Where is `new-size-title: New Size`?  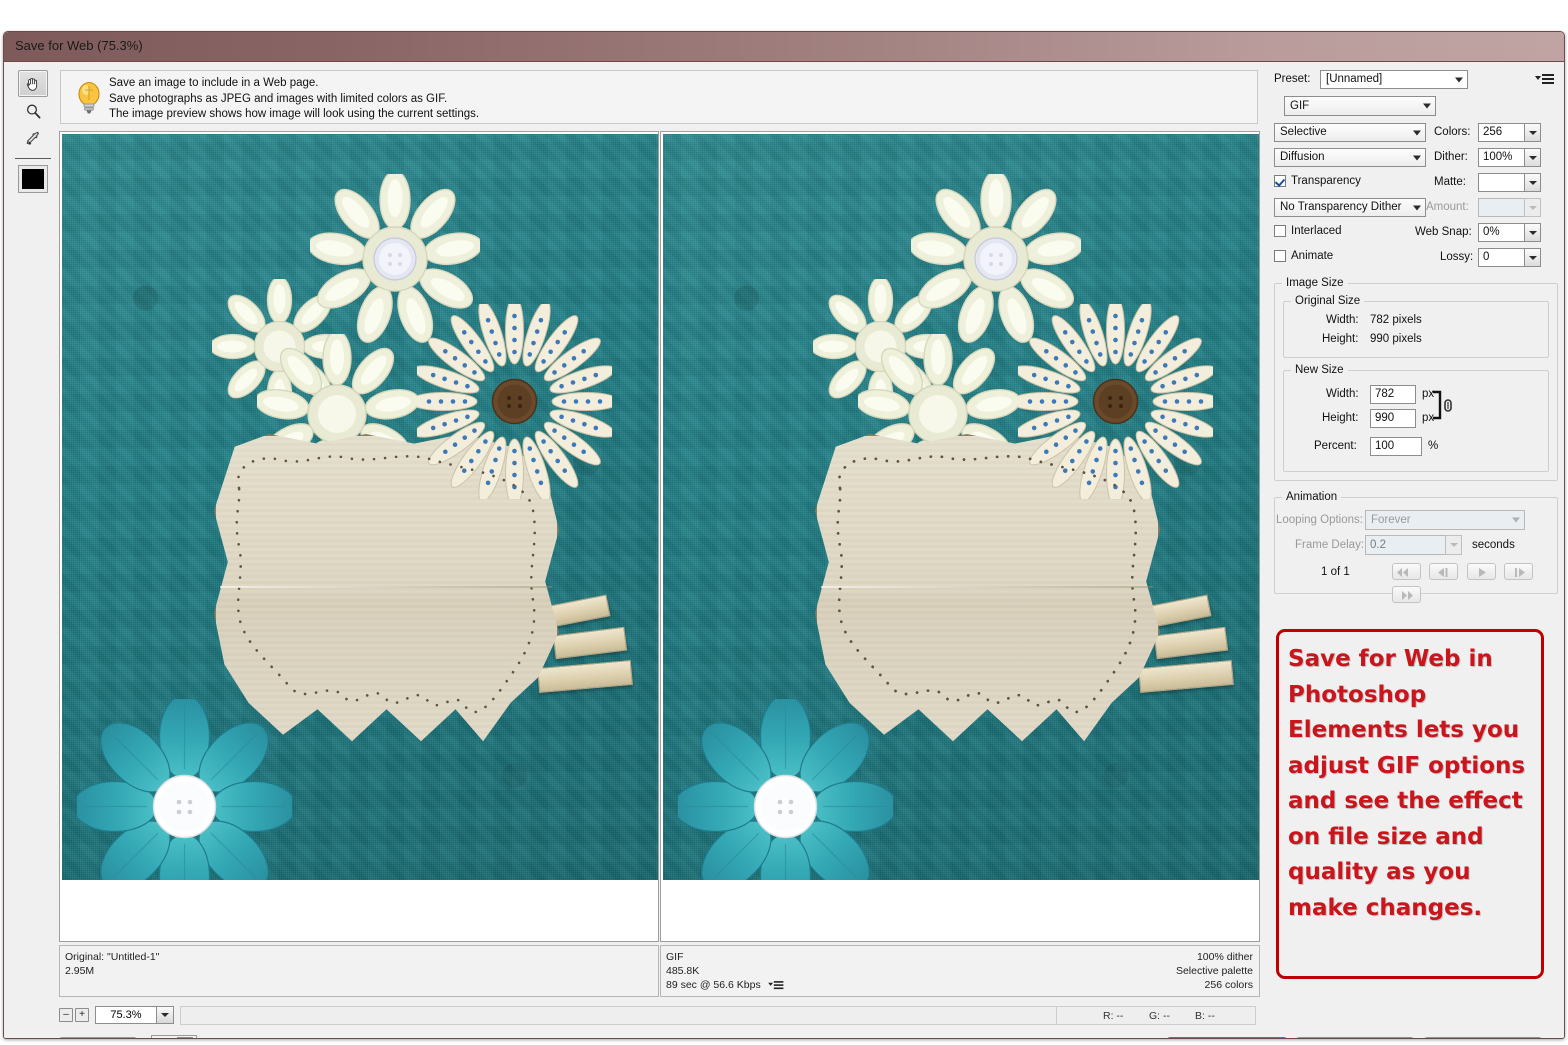 new-size-title: New Size is located at coordinates (1319, 370).